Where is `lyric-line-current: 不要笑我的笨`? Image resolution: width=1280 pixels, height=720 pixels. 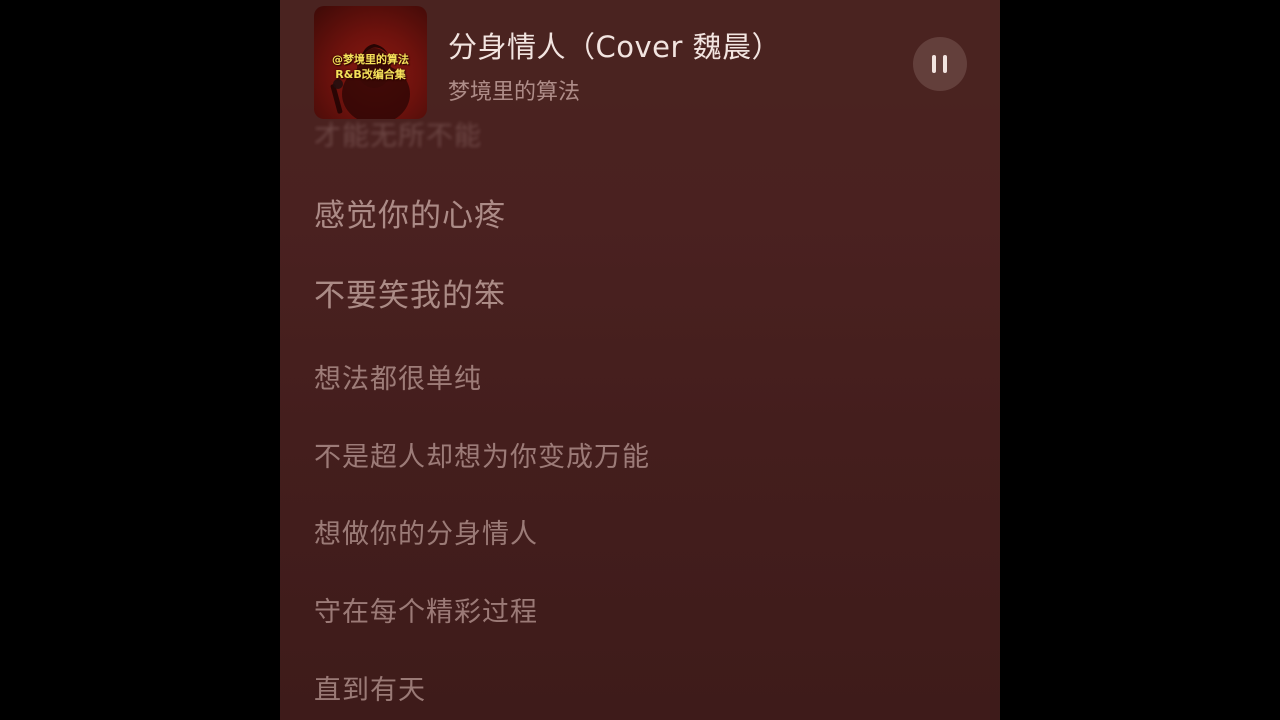
lyric-line-current: 不要笑我的笨 is located at coordinates (410, 292).